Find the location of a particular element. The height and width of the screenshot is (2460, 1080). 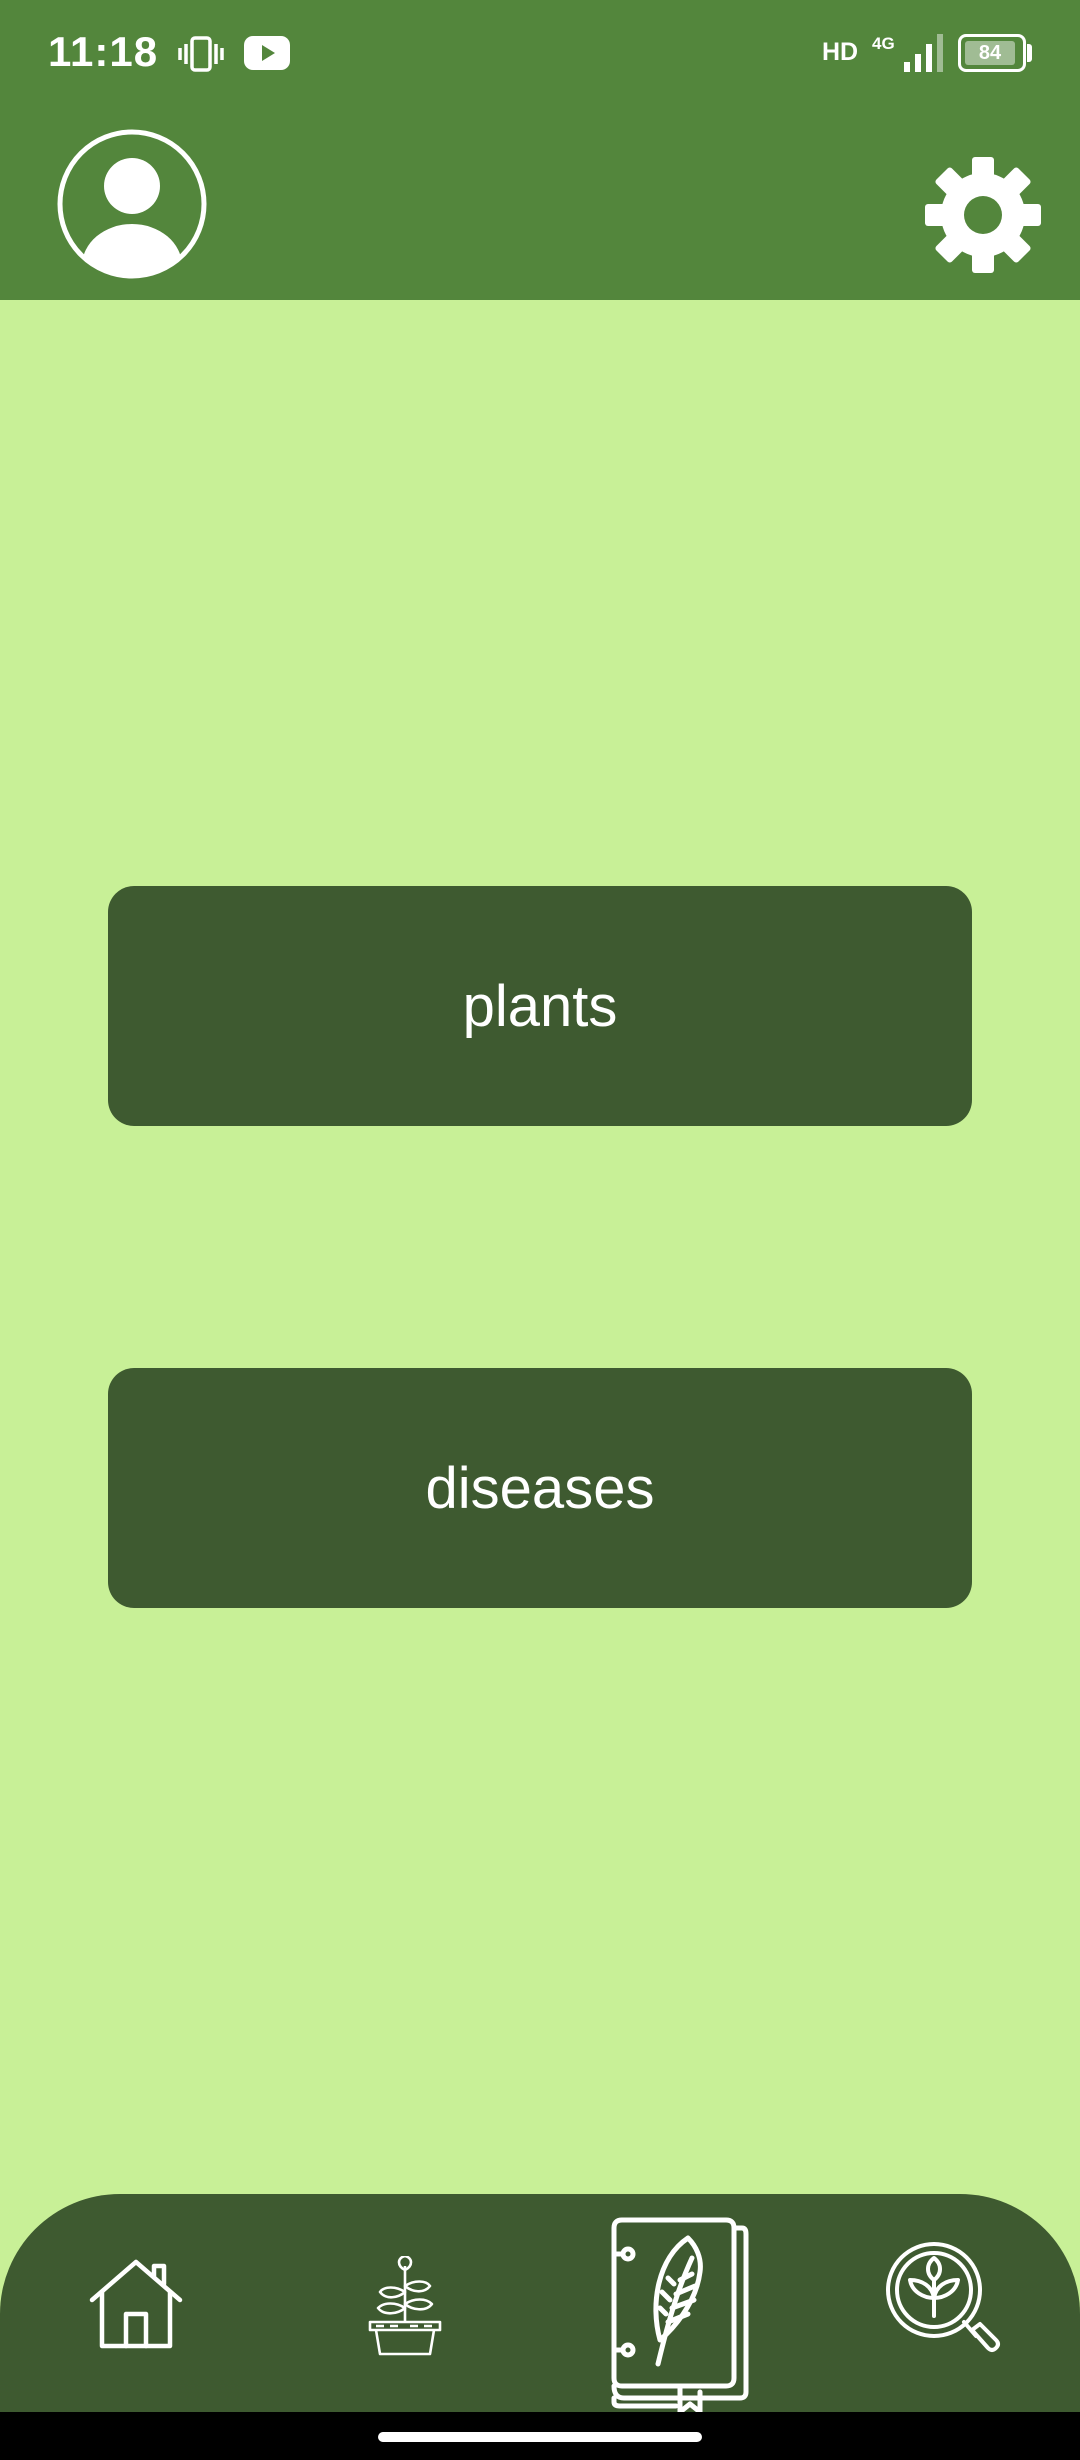

gear-icon is located at coordinates (983, 215).